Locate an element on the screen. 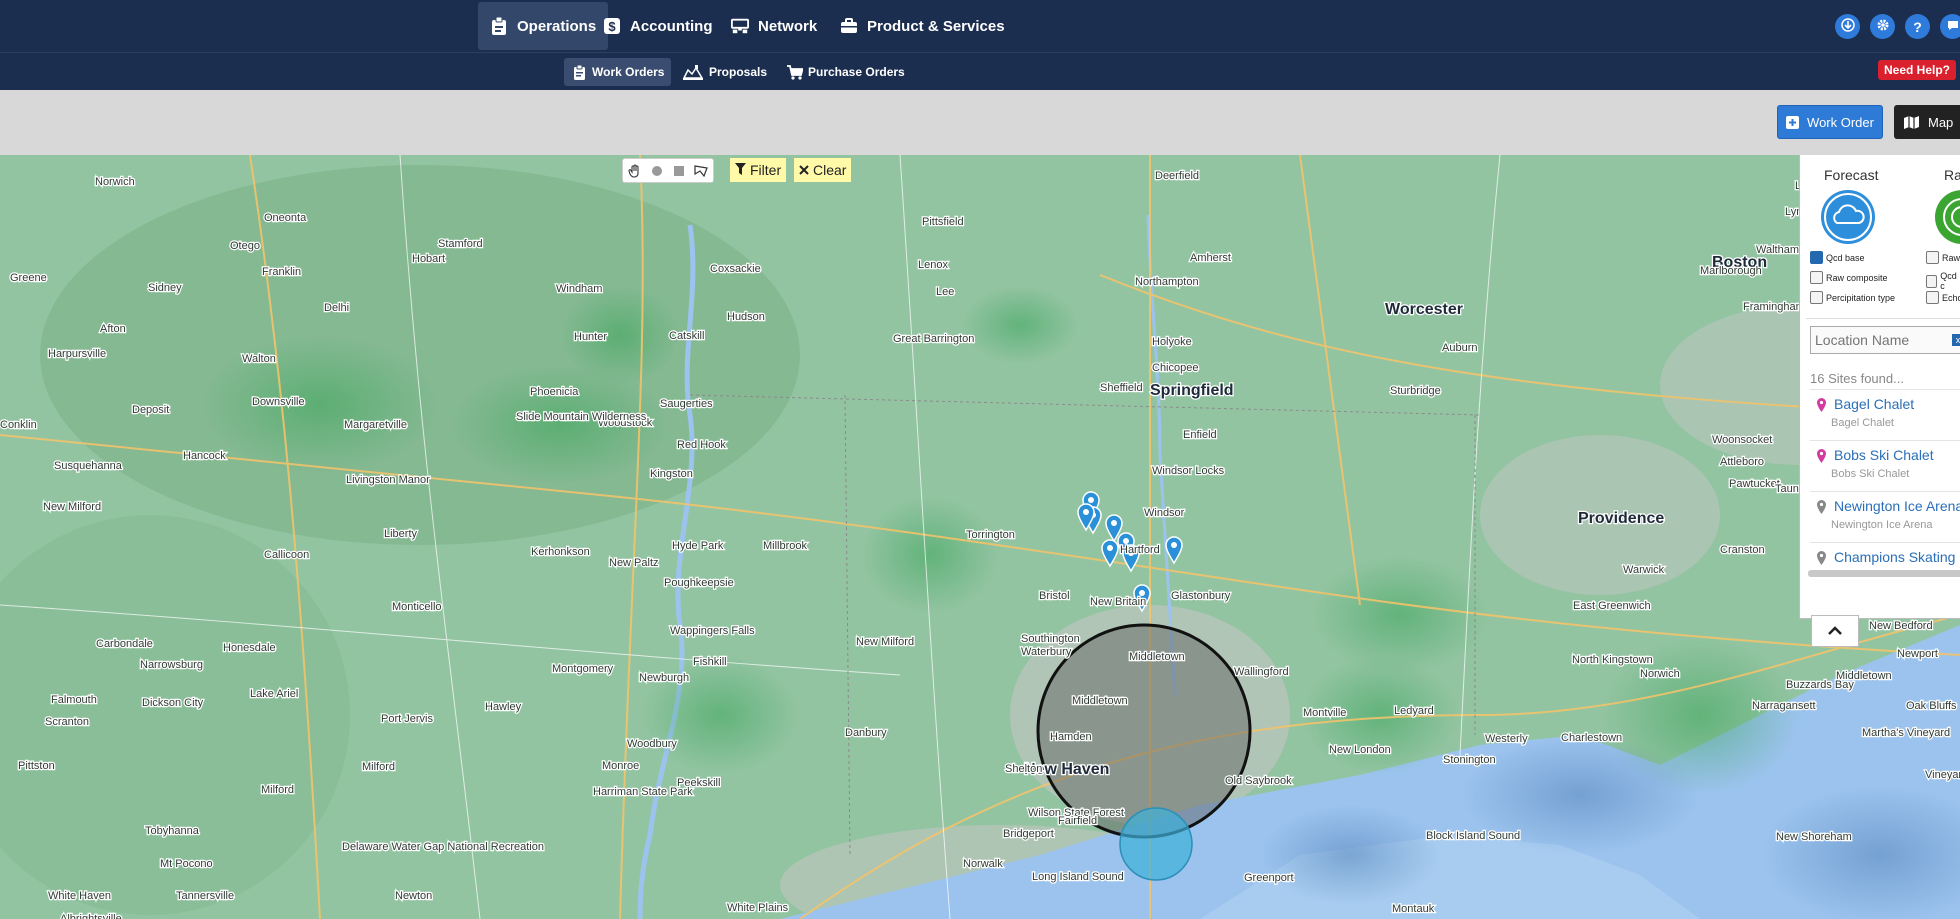  map-place-label: White Plains is located at coordinates (758, 908).